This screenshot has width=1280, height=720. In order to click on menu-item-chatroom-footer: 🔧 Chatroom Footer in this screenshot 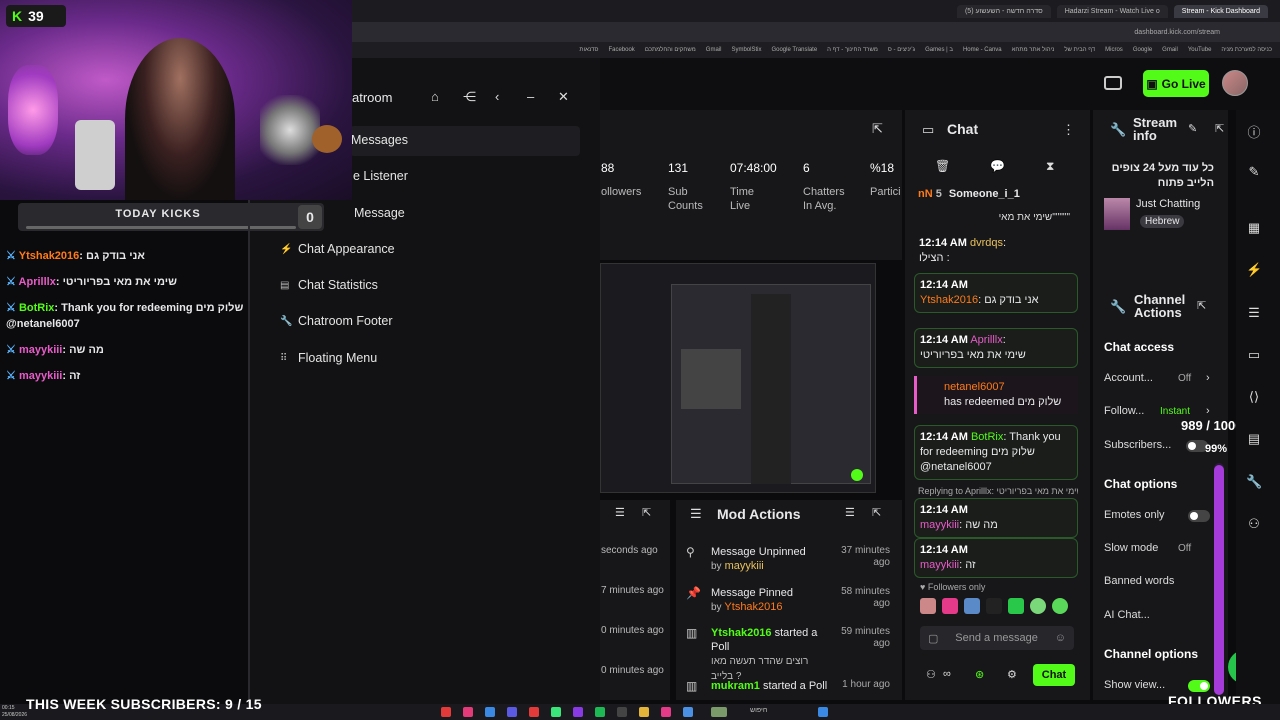, I will do `click(336, 321)`.